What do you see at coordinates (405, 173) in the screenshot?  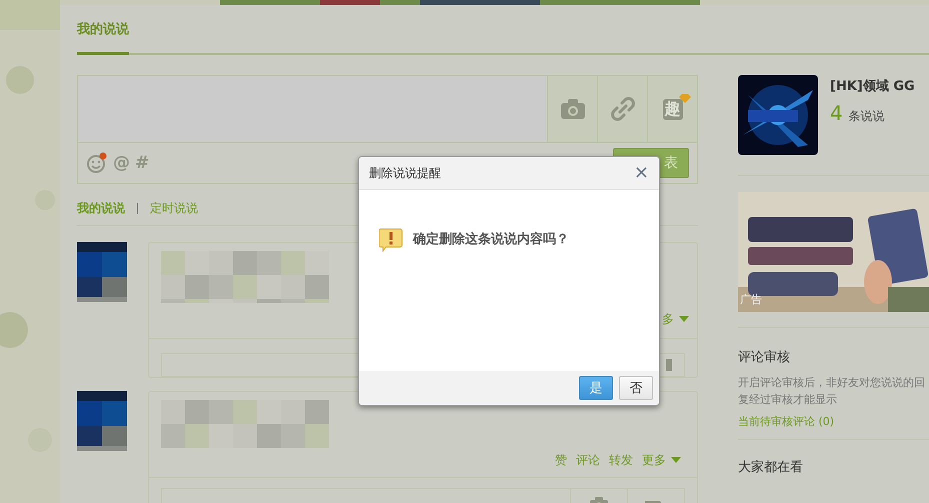 I see `dialog-title: 删除说说提醒` at bounding box center [405, 173].